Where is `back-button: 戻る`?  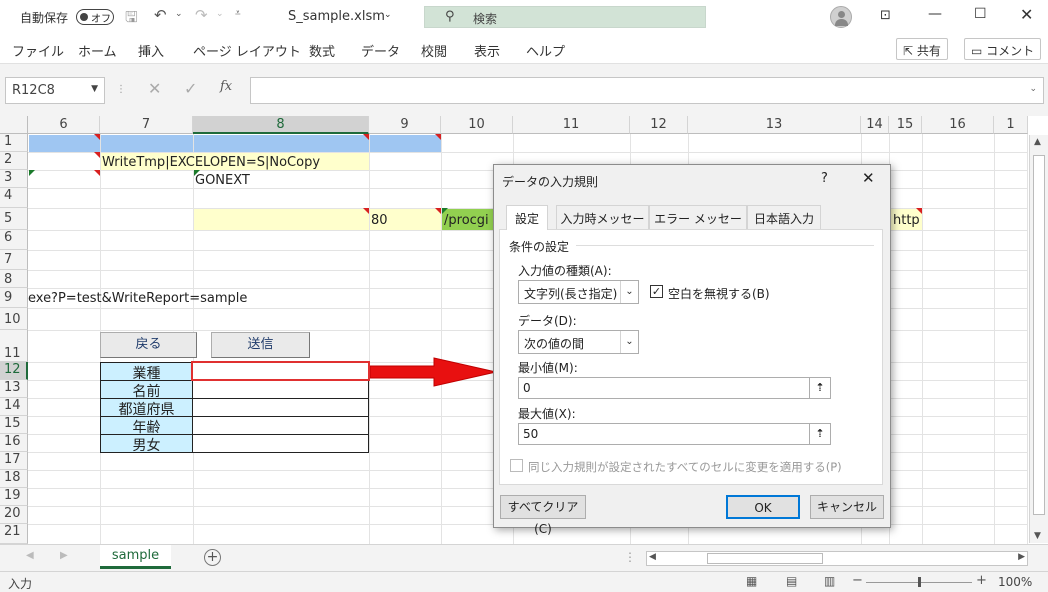 back-button: 戻る is located at coordinates (148, 345).